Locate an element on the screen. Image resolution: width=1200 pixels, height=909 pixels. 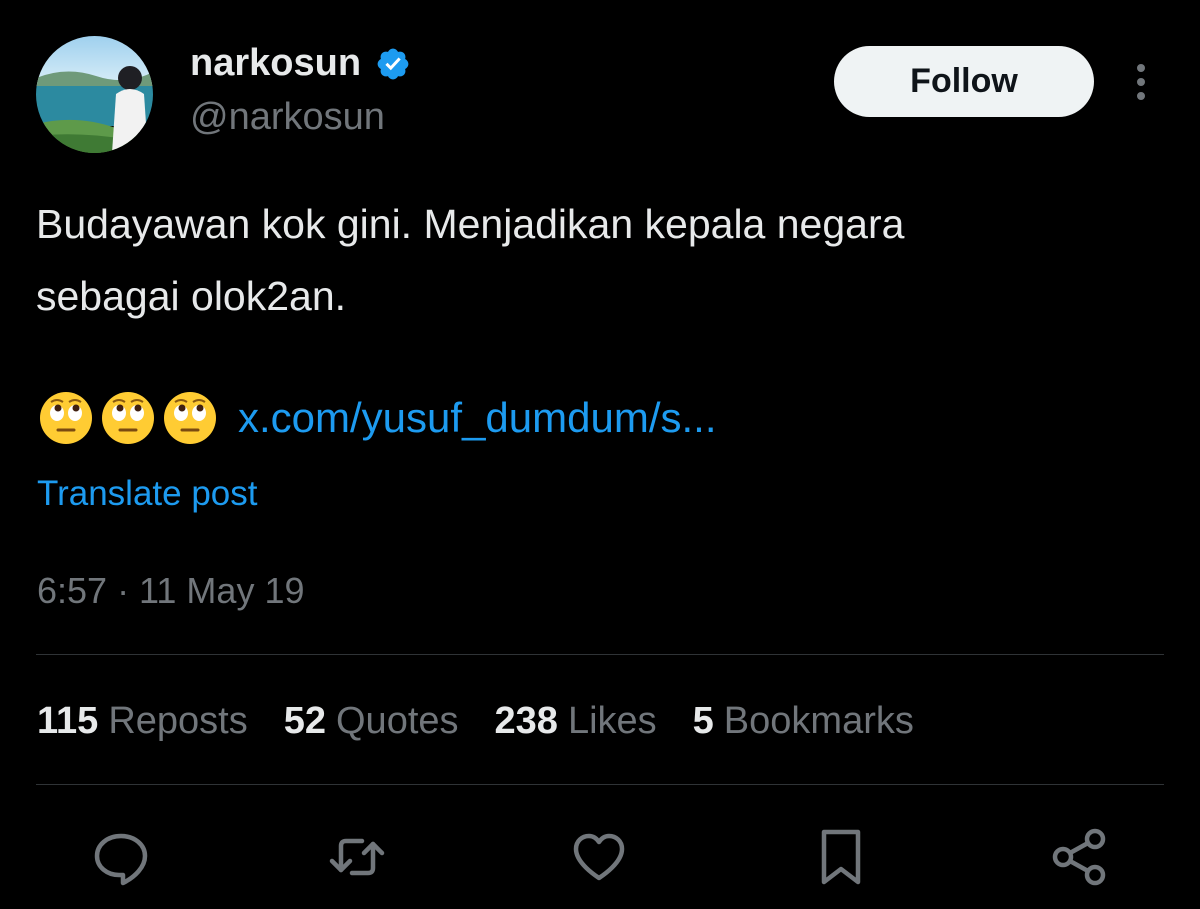
stat-bookmarks: 5 Bookmarks is located at coordinates (803, 721).